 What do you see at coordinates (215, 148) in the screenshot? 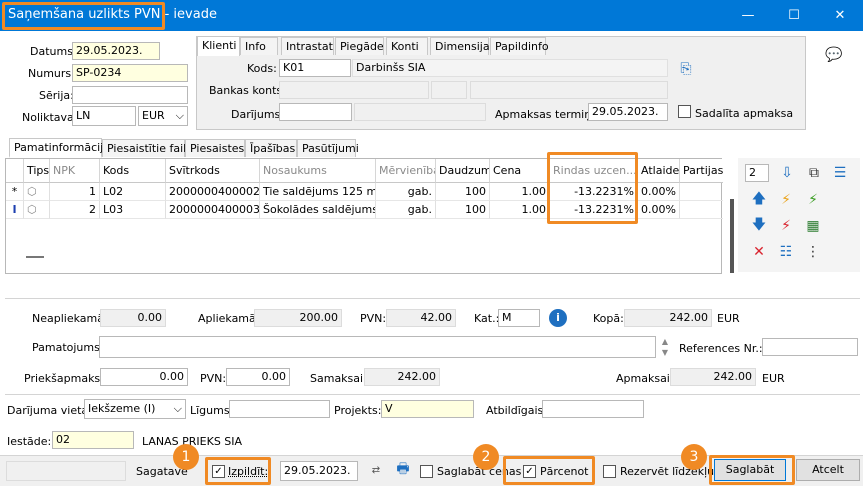
I see `tab-piesaistes: Piesaistes` at bounding box center [215, 148].